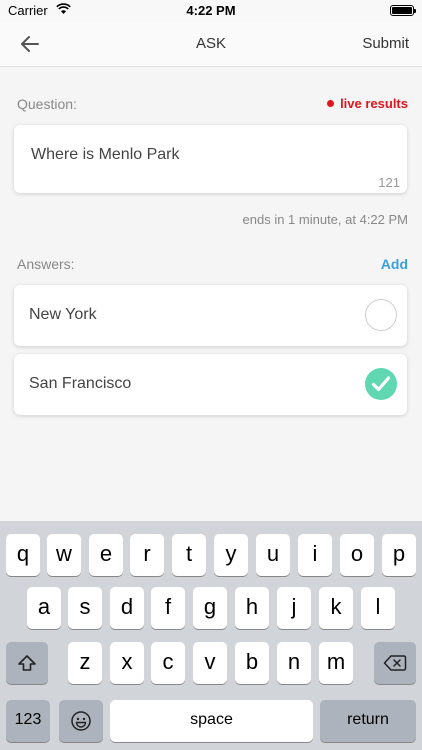  I want to click on key-v: v, so click(210, 663).